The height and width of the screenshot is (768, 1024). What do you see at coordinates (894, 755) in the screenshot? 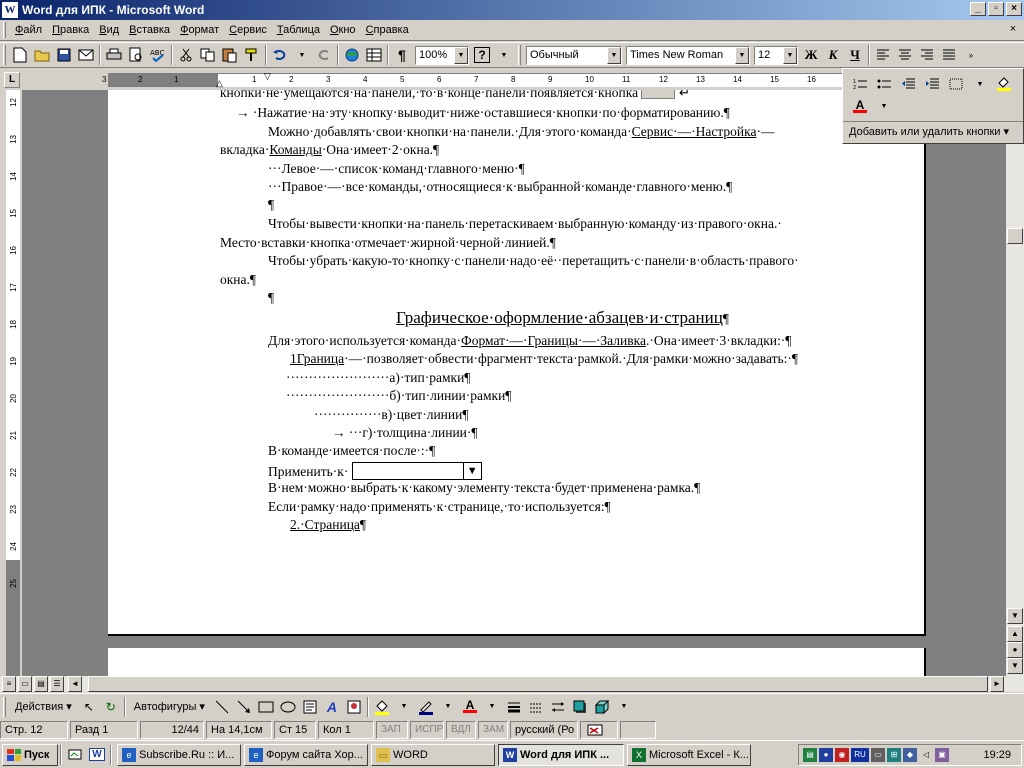
I see `connection-icon: ⊞` at bounding box center [894, 755].